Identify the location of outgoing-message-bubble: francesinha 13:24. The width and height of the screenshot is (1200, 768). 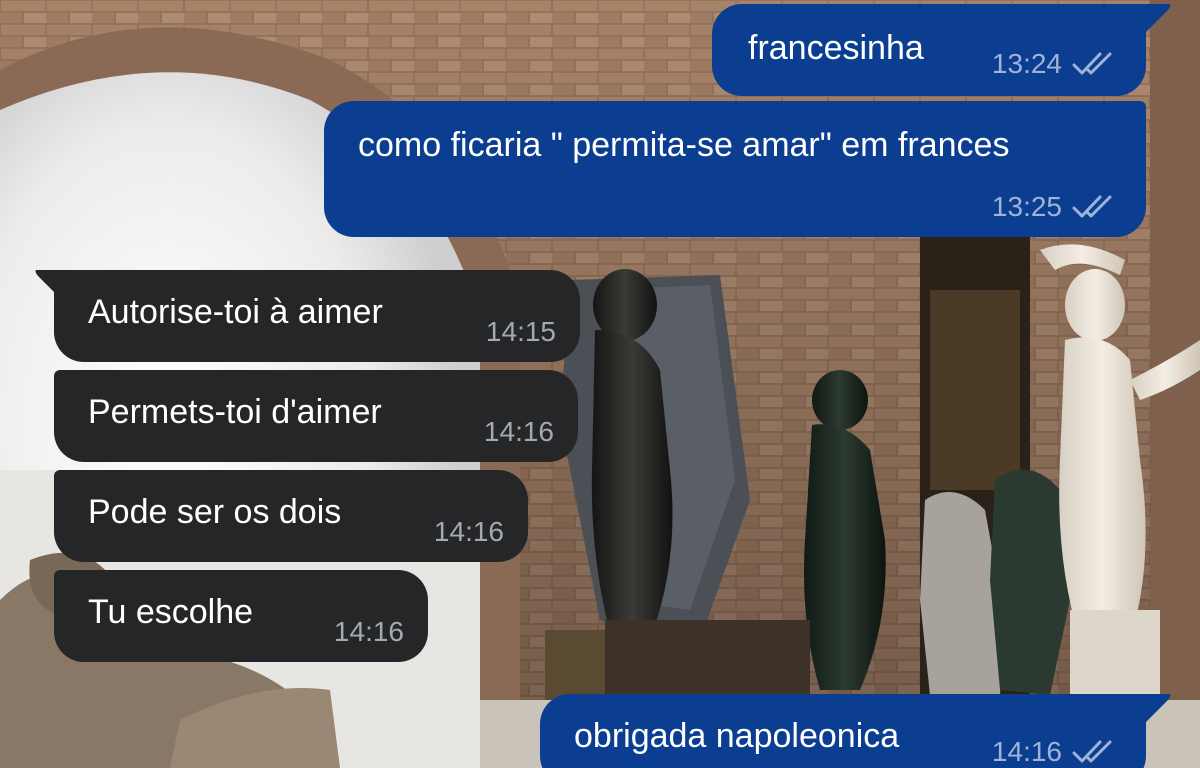
(929, 50).